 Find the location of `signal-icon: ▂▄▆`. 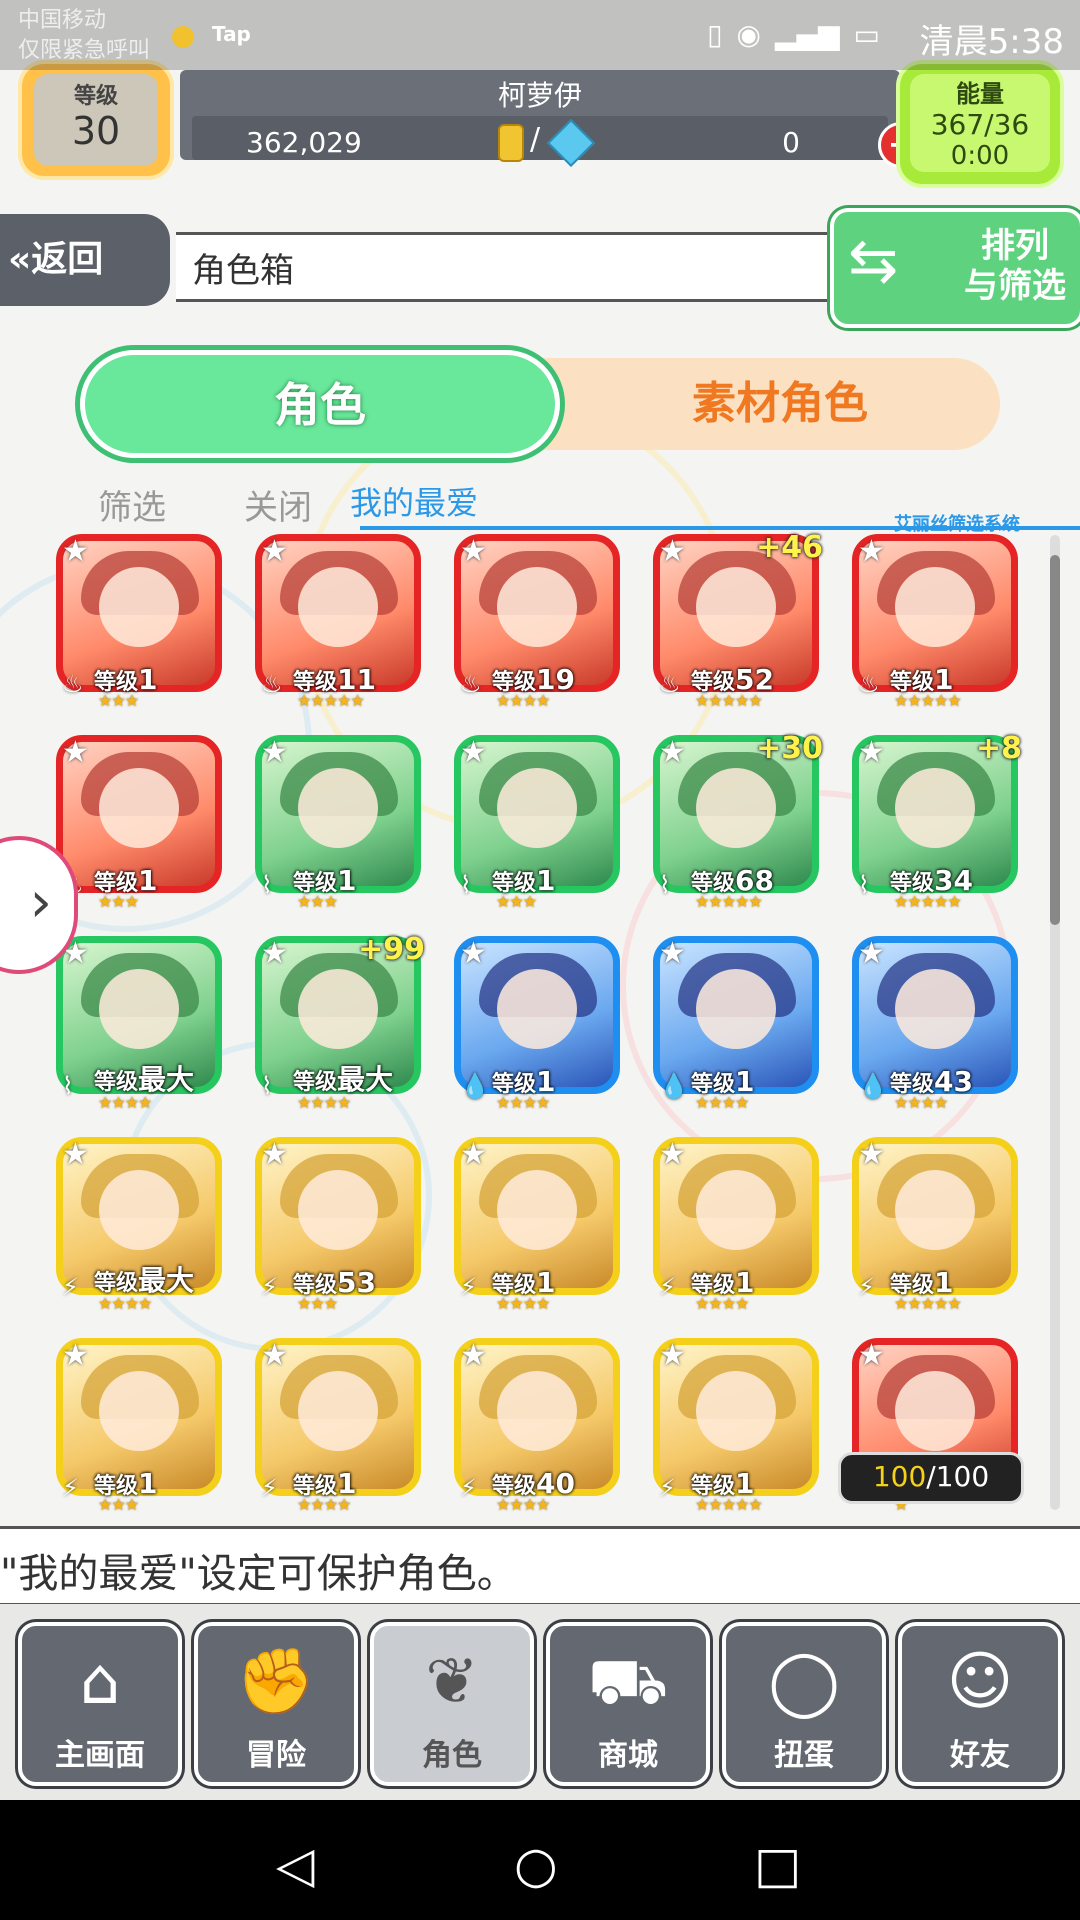

signal-icon: ▂▄▆ is located at coordinates (807, 34).